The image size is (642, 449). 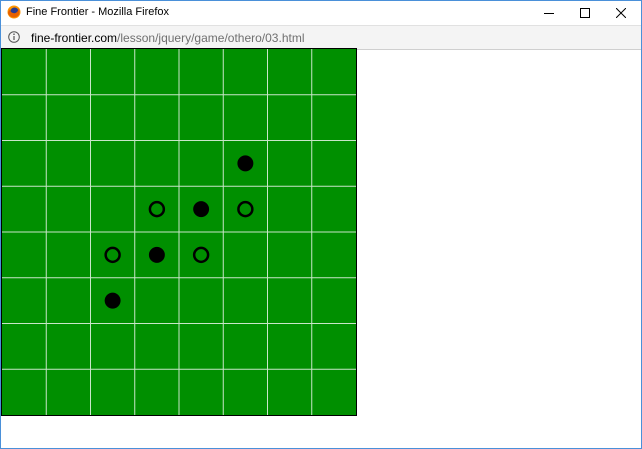 I want to click on maximize-icon, so click(x=585, y=13).